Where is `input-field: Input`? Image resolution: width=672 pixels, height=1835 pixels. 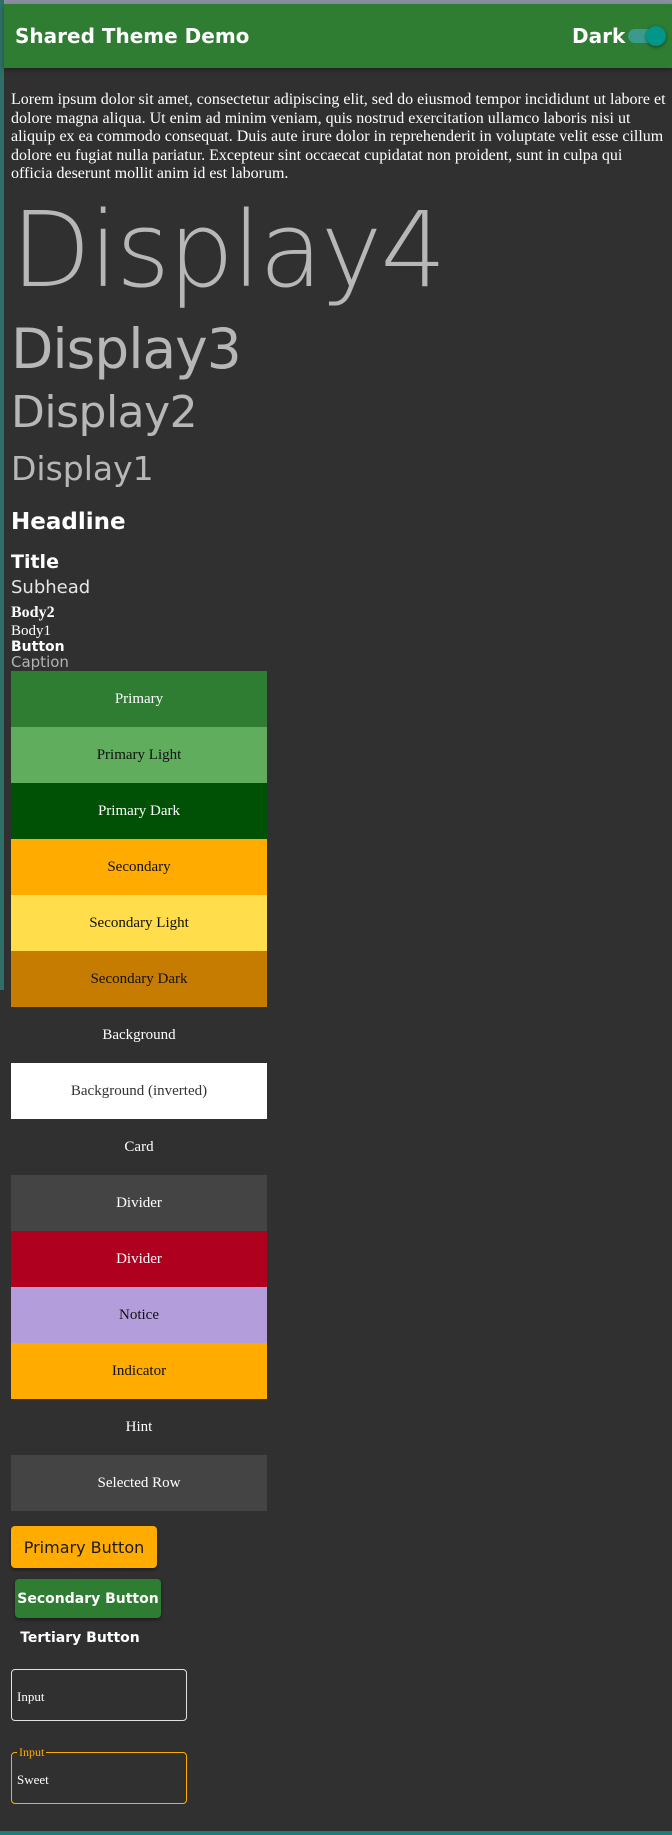 input-field: Input is located at coordinates (99, 1695).